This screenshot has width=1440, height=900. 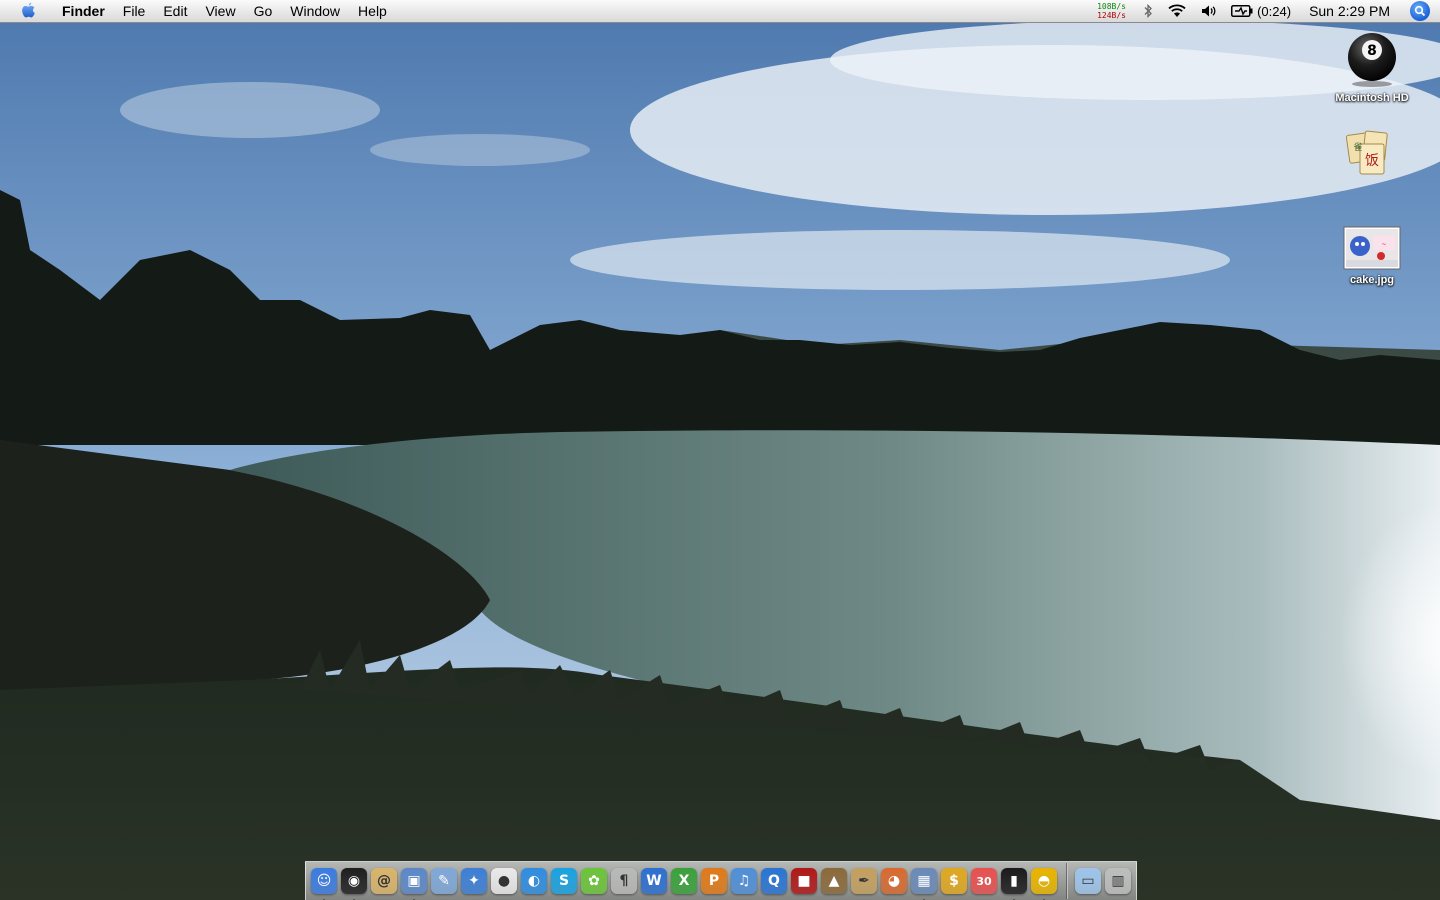 What do you see at coordinates (1372, 98) in the screenshot?
I see `desktop-icon-label: Macintosh HD` at bounding box center [1372, 98].